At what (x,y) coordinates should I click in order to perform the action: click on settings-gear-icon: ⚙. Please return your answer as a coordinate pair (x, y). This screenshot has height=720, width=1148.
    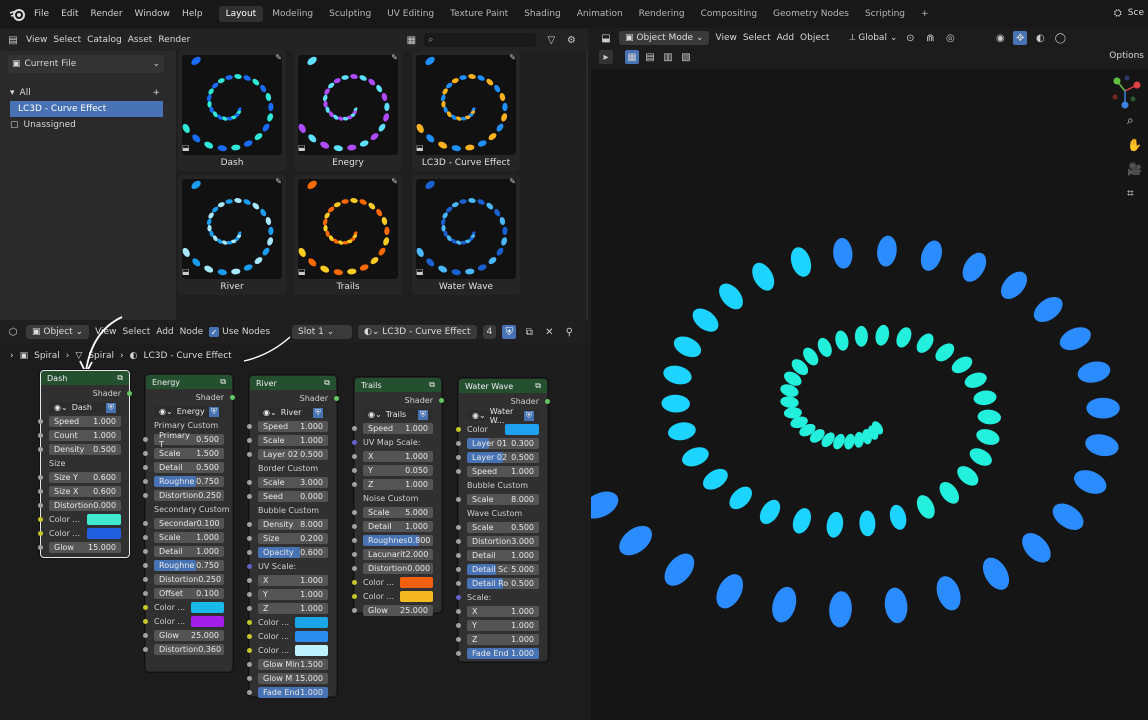
    Looking at the image, I should click on (571, 40).